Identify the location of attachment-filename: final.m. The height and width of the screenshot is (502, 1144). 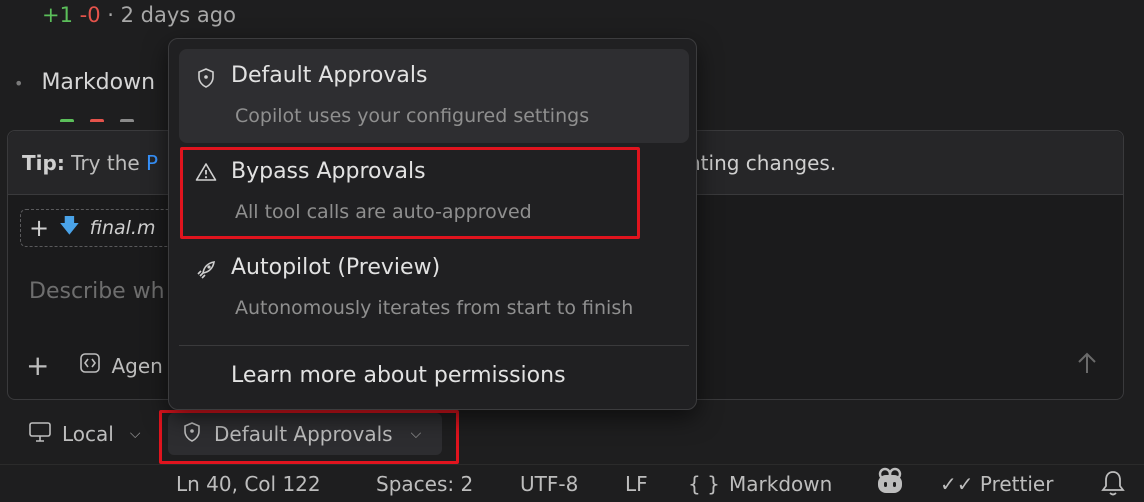
(122, 228).